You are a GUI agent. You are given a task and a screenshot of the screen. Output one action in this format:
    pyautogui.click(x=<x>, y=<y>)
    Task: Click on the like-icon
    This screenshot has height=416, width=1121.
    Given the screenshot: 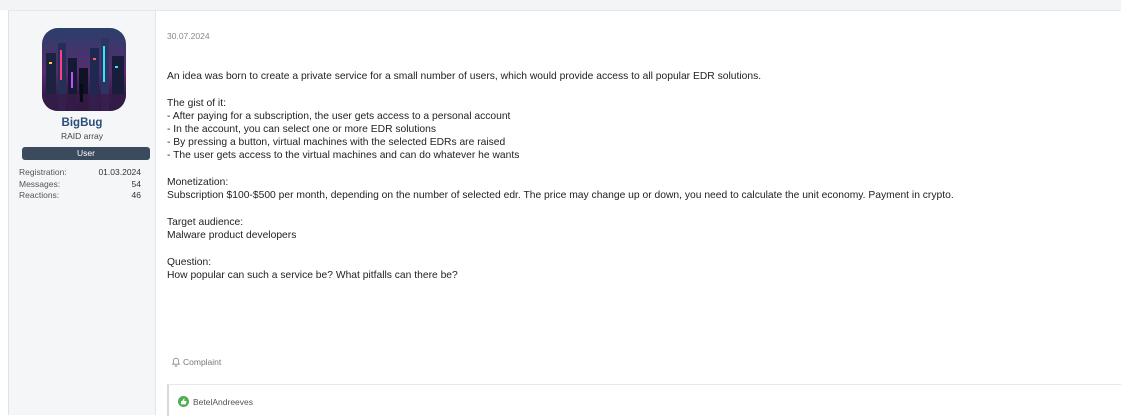 What is the action you would take?
    pyautogui.click(x=183, y=401)
    